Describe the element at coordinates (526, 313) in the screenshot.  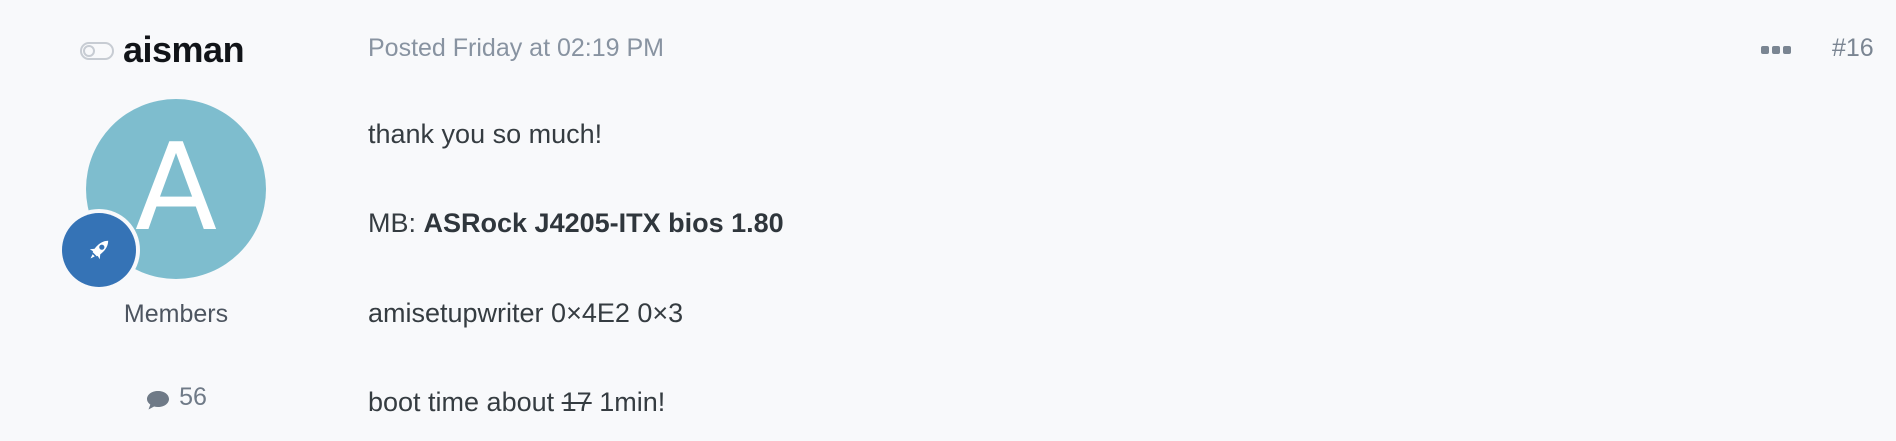
I see `post-line-command: amisetupwriter 0×4E2 0×3` at that location.